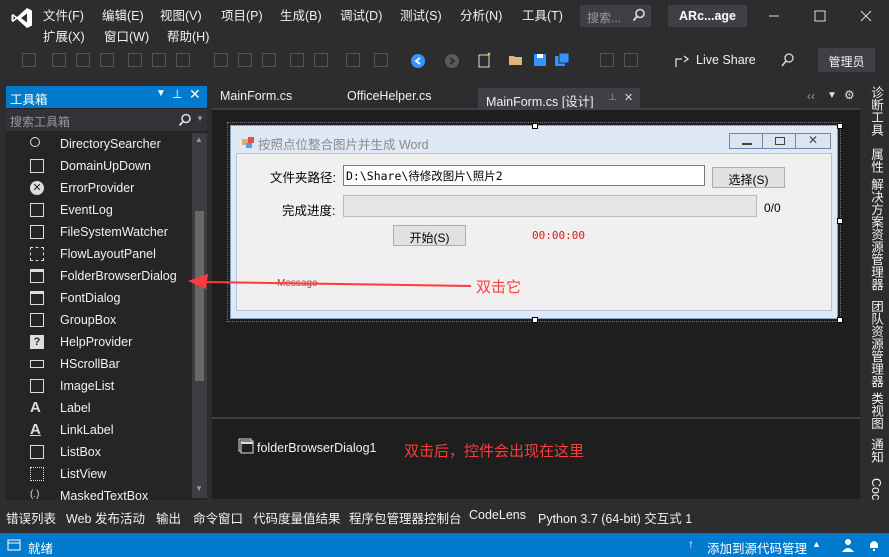 This screenshot has width=889, height=557. Describe the element at coordinates (99, 145) in the screenshot. I see `toolbox-item-directorysearcher: DirectorySearcher` at that location.